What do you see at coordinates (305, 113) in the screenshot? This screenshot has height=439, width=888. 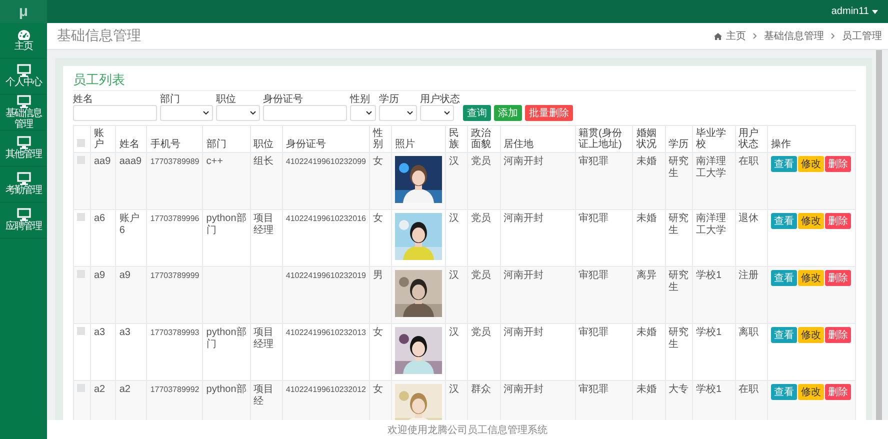 I see `id-number-field` at bounding box center [305, 113].